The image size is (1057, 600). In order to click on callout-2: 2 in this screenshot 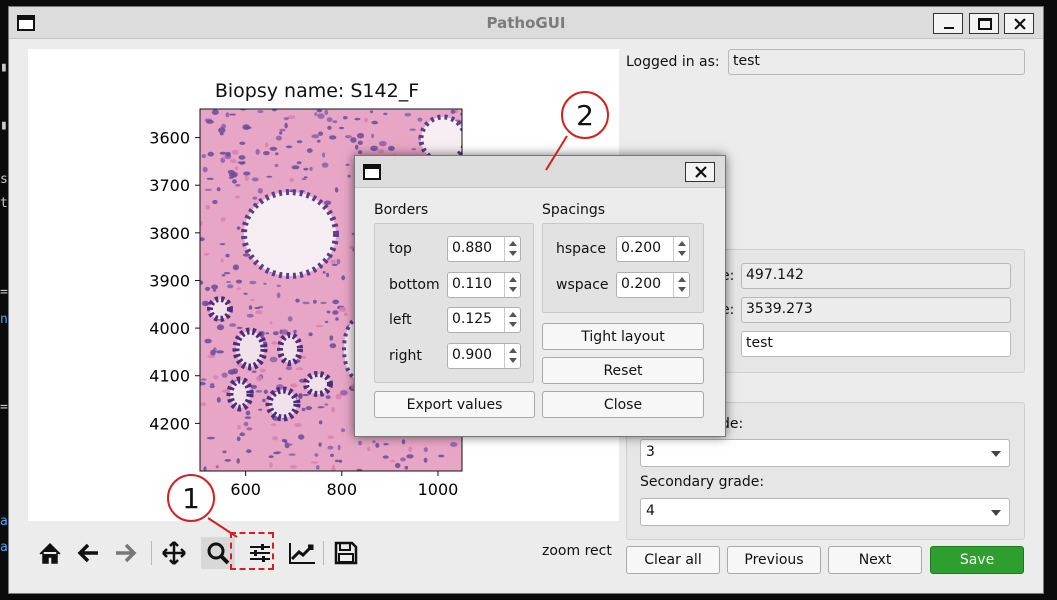, I will do `click(585, 115)`.